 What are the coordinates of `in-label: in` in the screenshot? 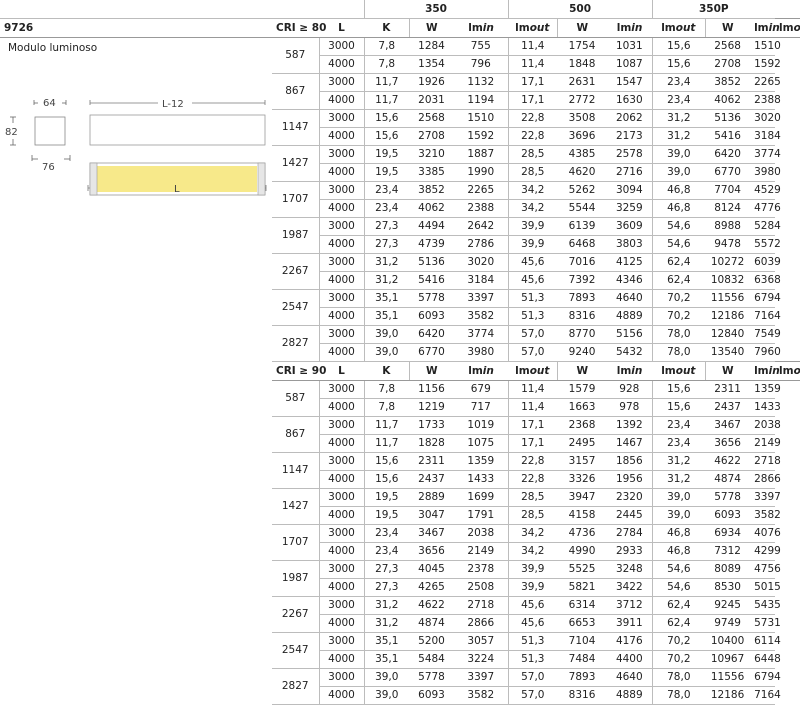 It's located at (488, 370).